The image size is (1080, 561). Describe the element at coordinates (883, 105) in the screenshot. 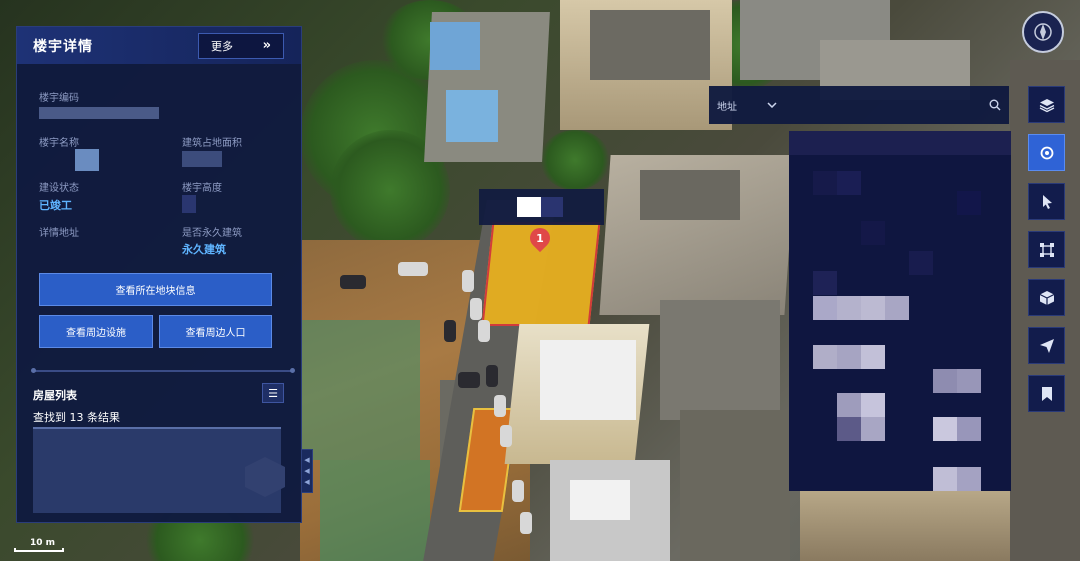

I see `search-input` at that location.